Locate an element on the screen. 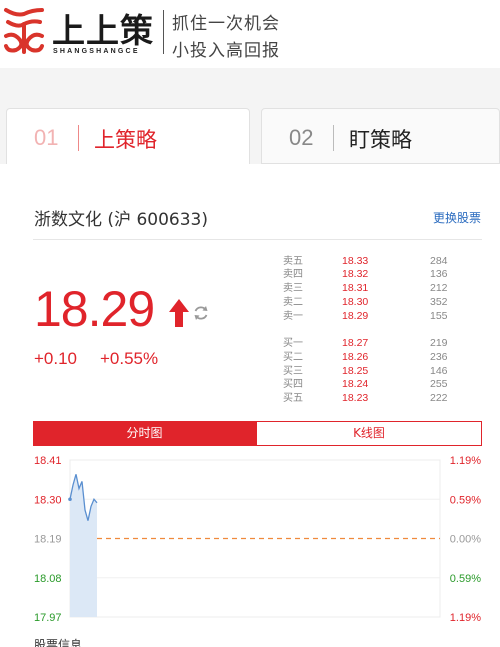 This screenshot has height=647, width=500. ask-row: 卖四 18.32 136 is located at coordinates (368, 274).